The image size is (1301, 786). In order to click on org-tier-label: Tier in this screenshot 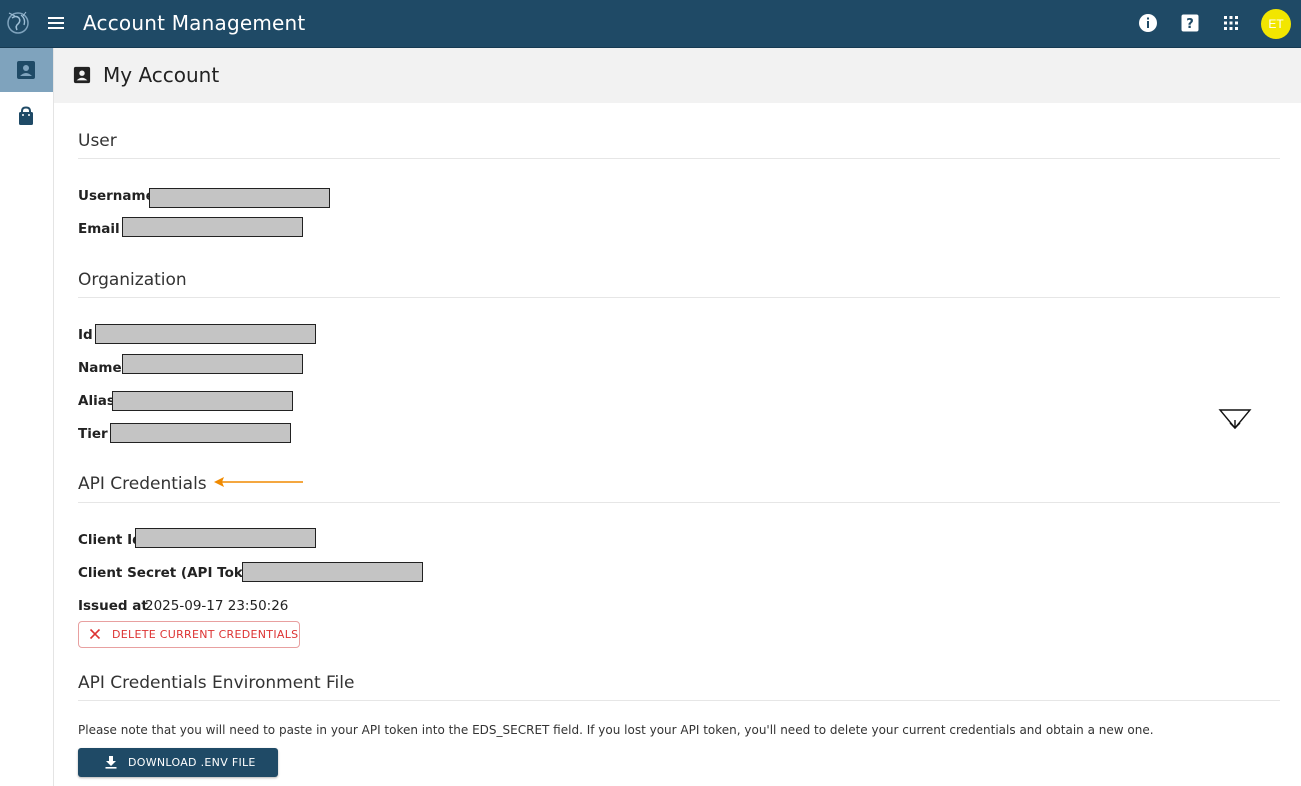, I will do `click(93, 434)`.